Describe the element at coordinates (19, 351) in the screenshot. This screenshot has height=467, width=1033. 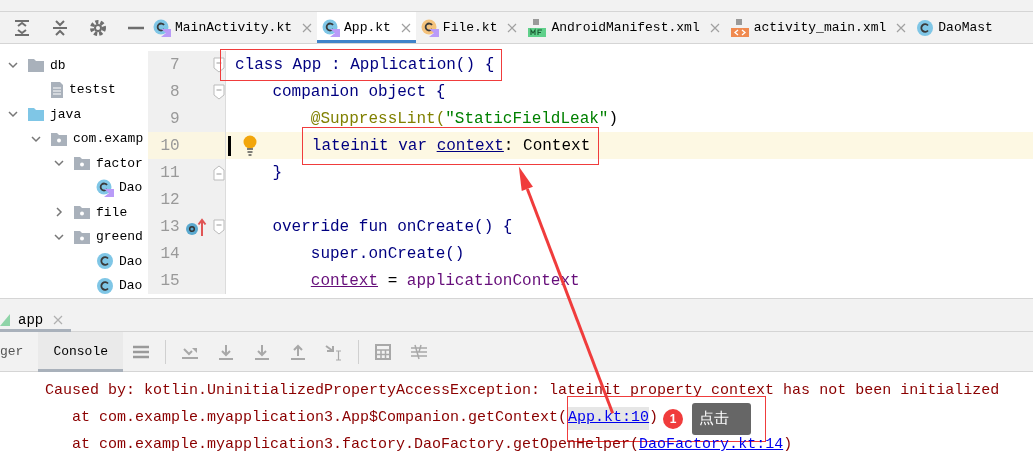
I see `console-tab: ger` at that location.